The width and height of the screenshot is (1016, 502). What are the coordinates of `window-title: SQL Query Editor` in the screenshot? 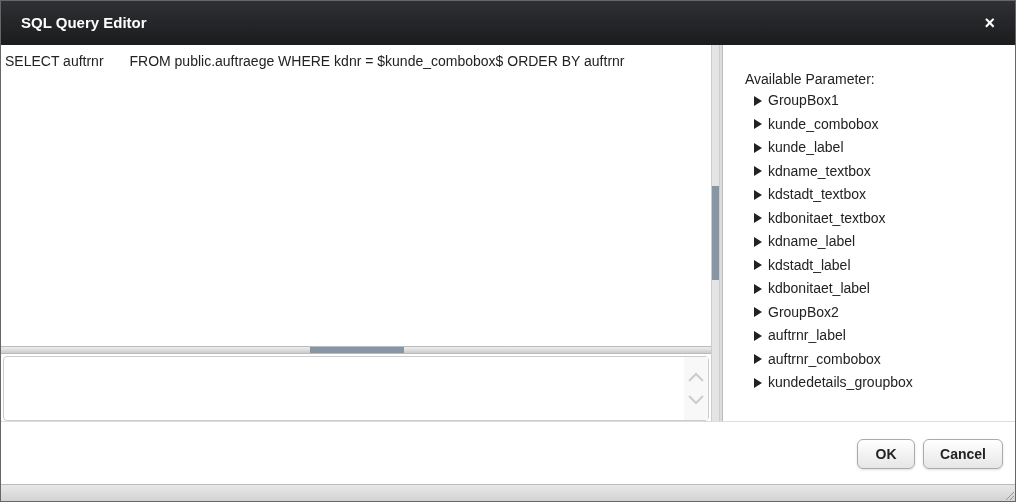 It's located at (84, 22).